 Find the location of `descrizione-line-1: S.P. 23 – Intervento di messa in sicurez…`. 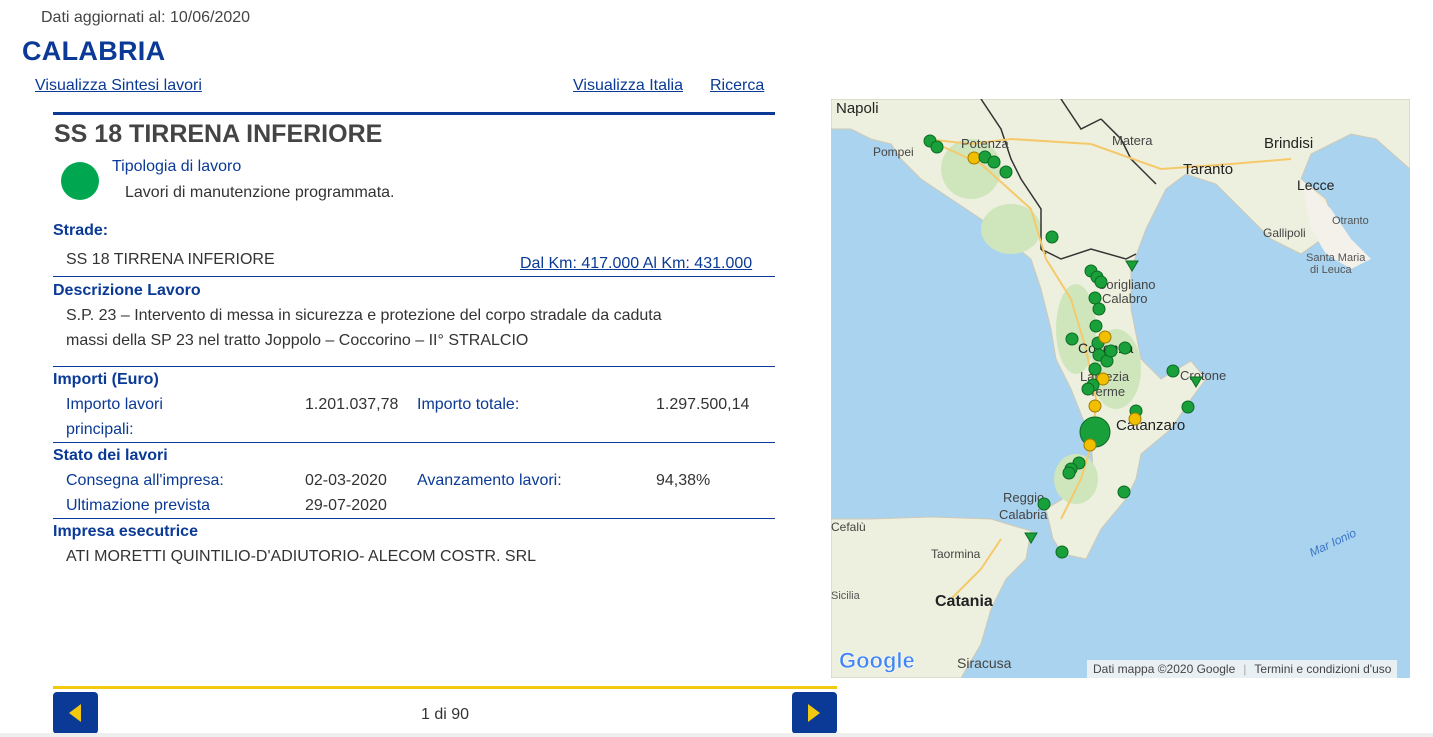

descrizione-line-1: S.P. 23 – Intervento di messa in sicurez… is located at coordinates (364, 315).